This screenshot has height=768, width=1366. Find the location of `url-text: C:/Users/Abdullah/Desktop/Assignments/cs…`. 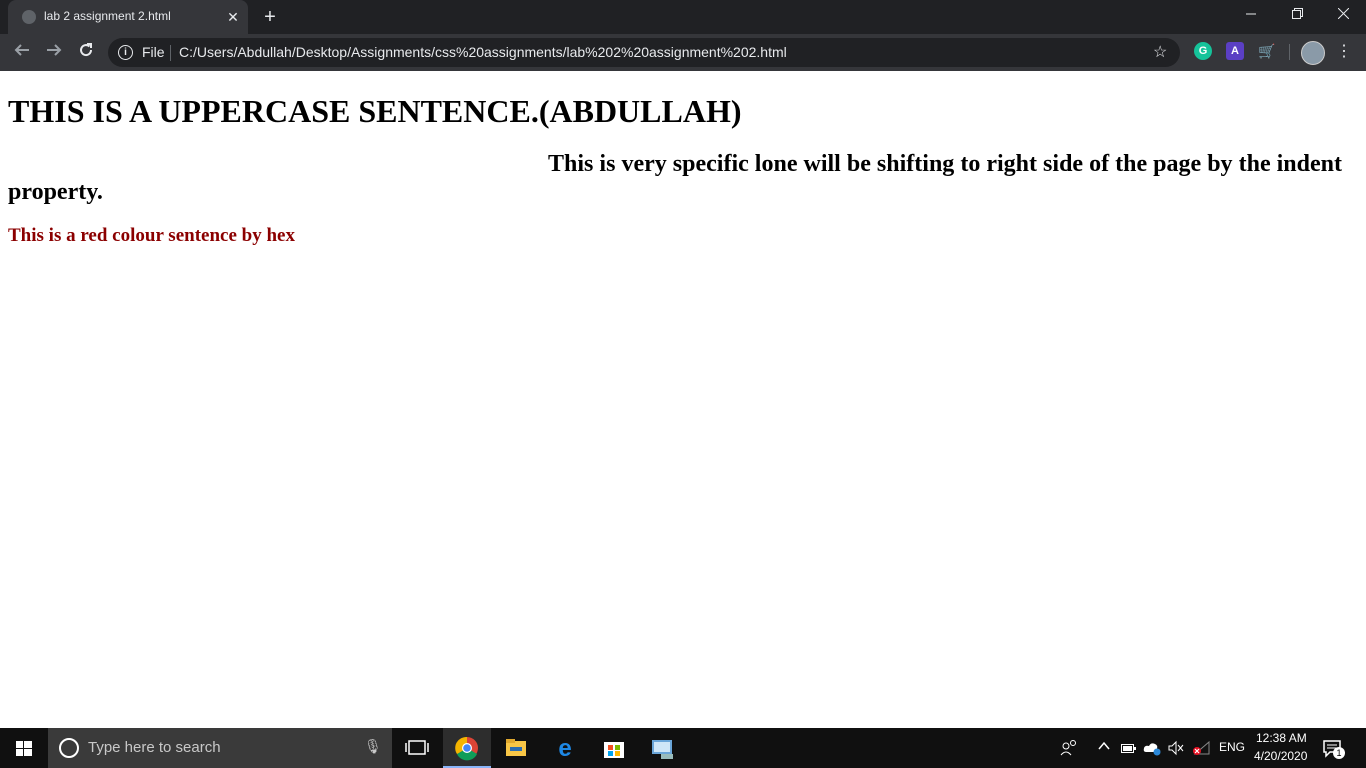

url-text: C:/Users/Abdullah/Desktop/Assignments/cs… is located at coordinates (483, 52).